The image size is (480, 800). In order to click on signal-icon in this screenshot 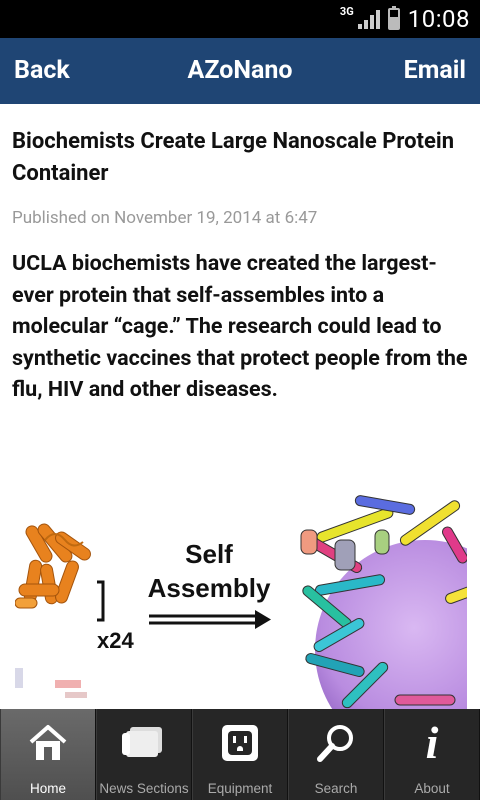, I will do `click(368, 19)`.